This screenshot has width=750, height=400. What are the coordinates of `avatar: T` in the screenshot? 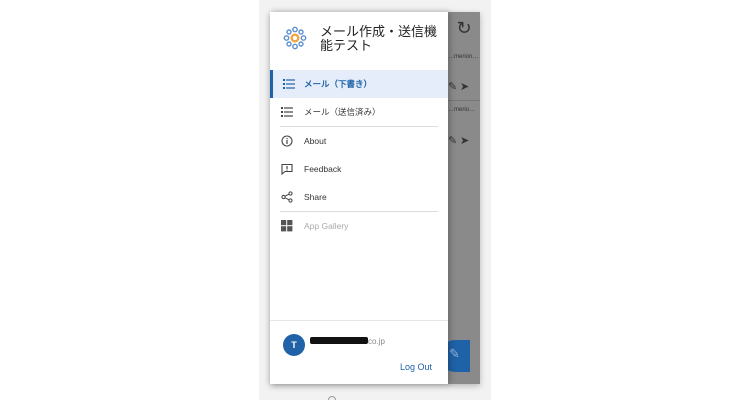 It's located at (294, 345).